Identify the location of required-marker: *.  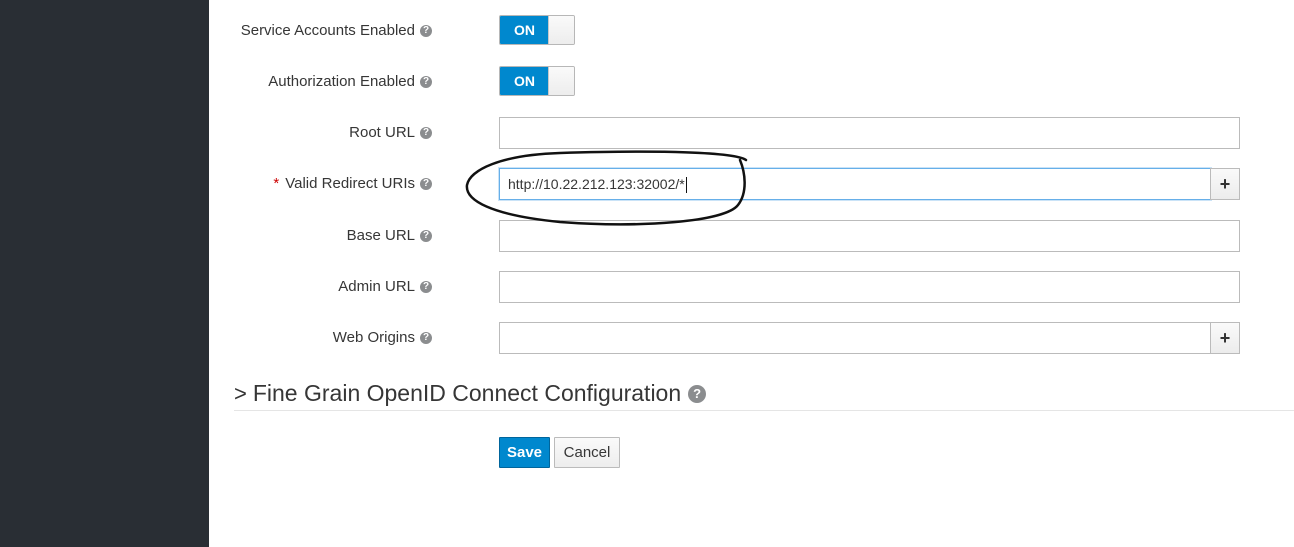
(276, 183).